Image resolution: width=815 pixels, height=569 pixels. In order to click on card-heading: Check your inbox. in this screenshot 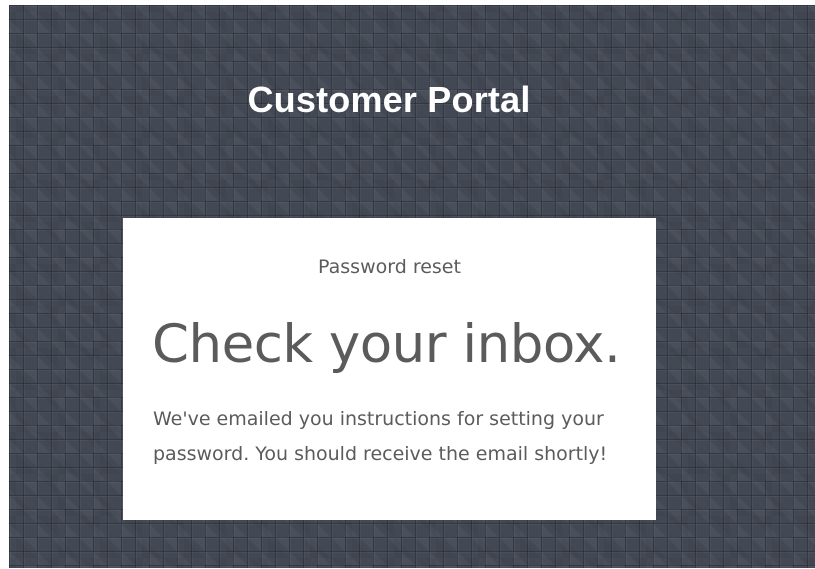, I will do `click(386, 344)`.